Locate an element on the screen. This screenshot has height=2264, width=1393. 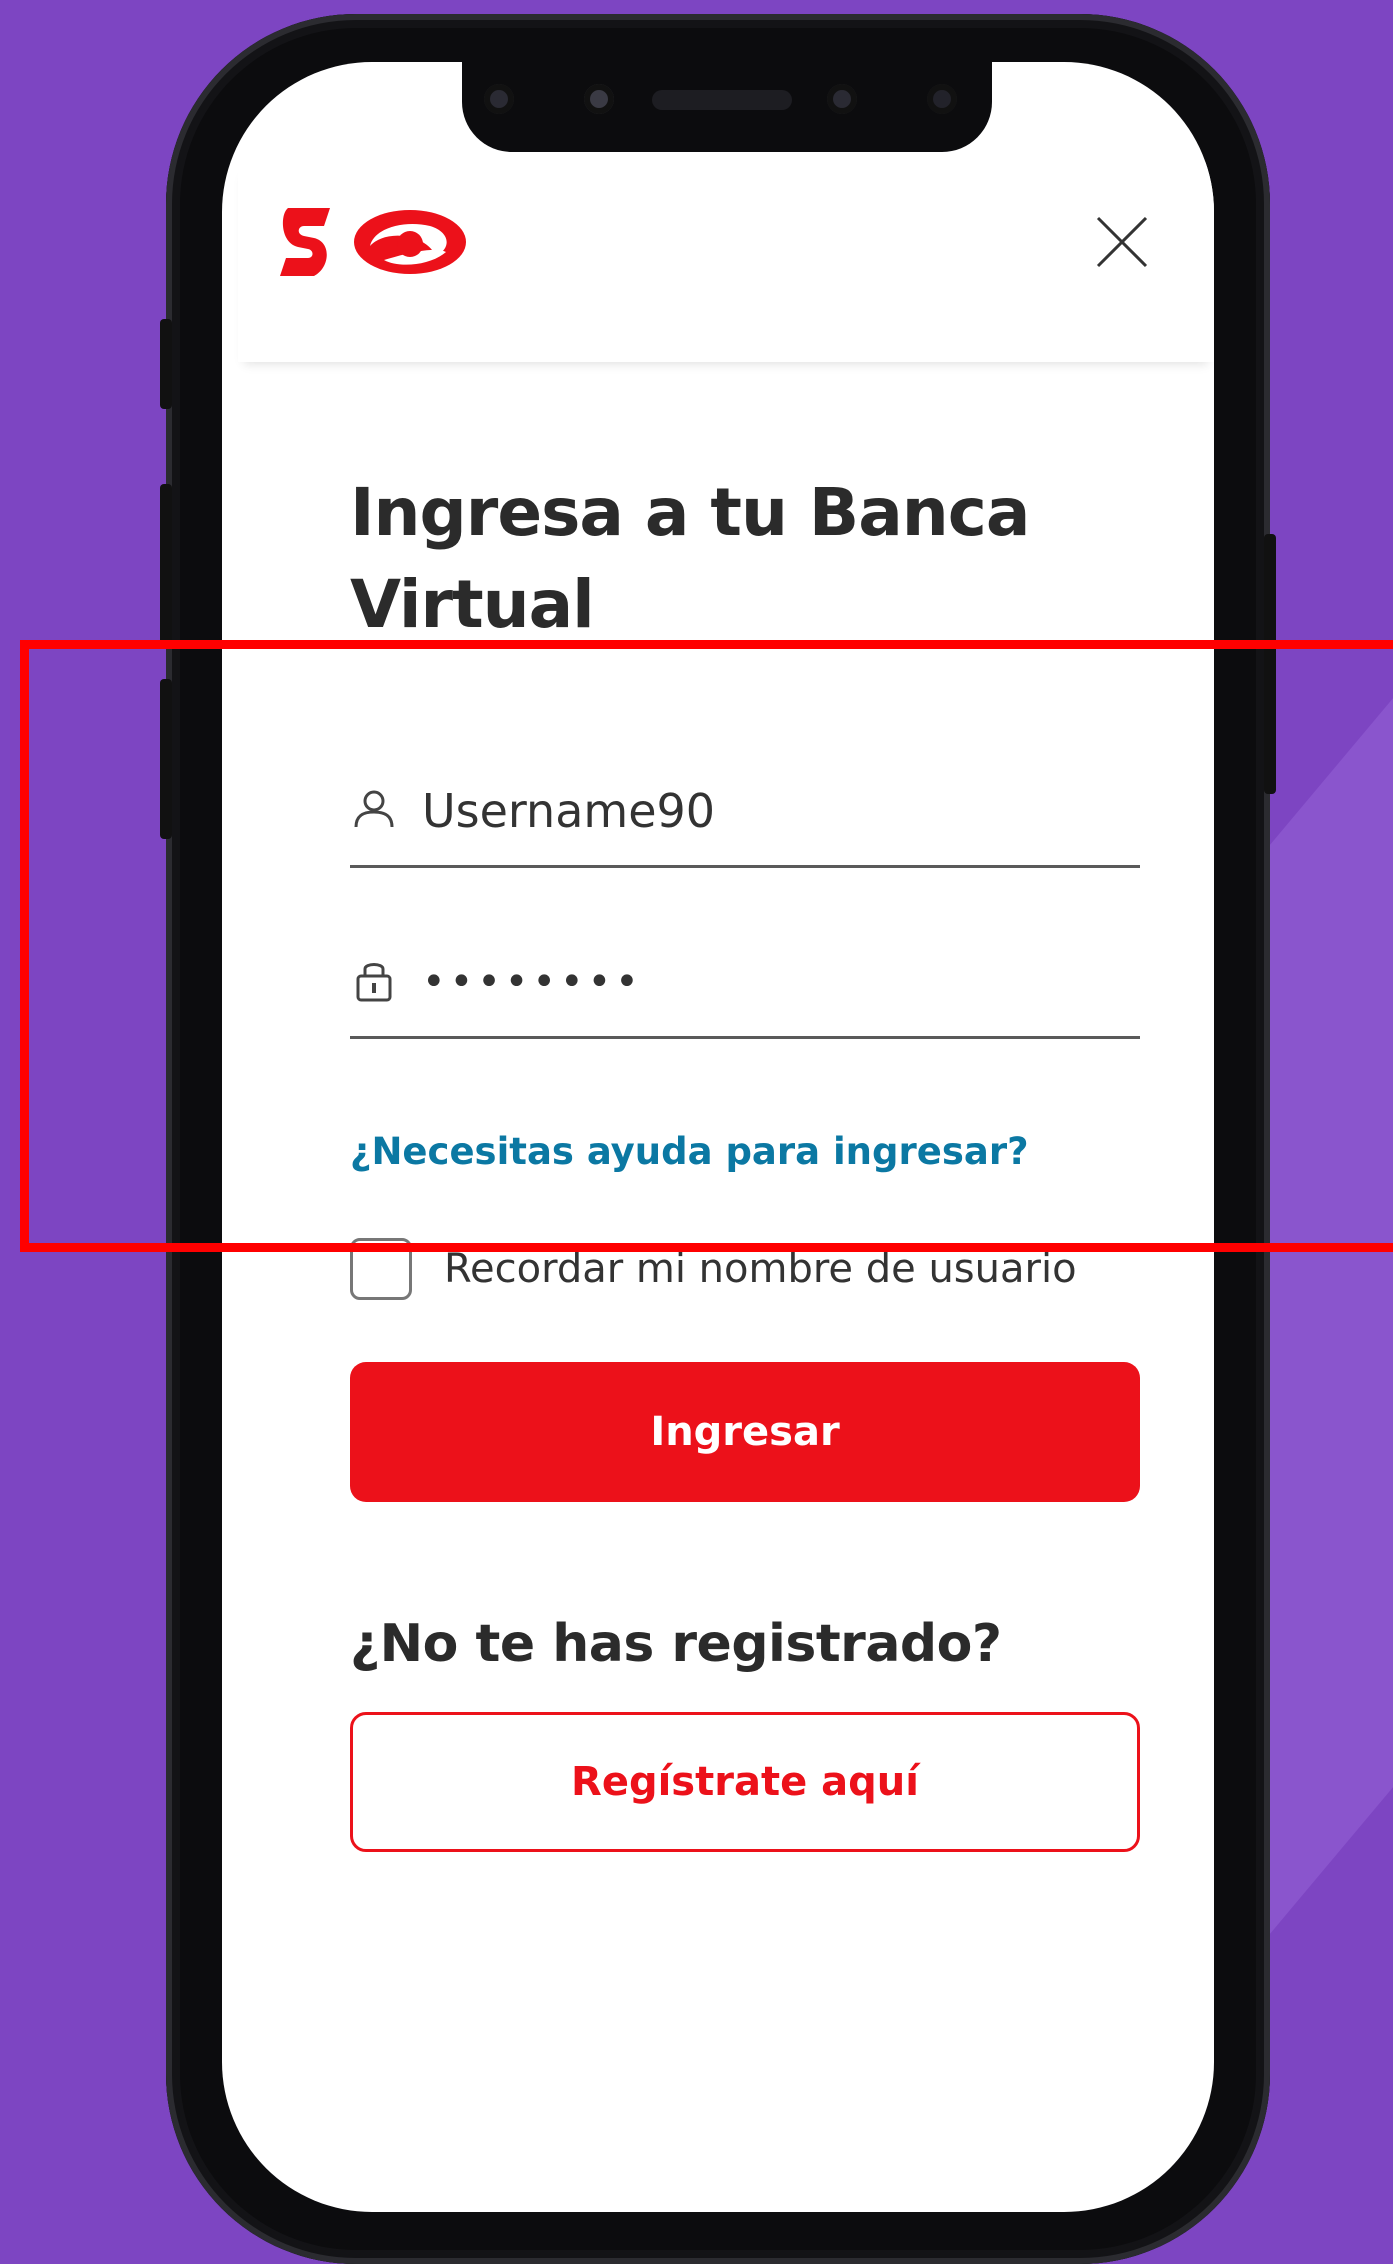
username-field is located at coordinates (745, 811).